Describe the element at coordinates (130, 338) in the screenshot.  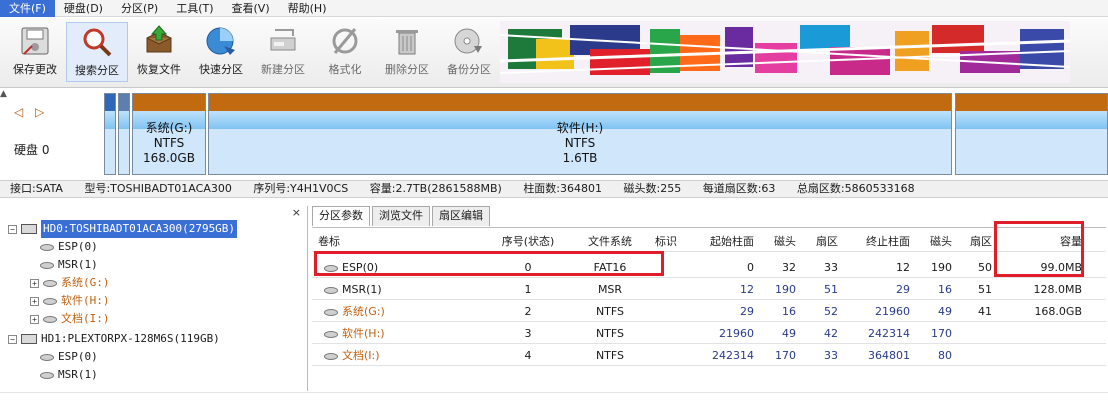
I see `tree-item-label: HD1:PLEXTORPX-128M6S(119GB)` at that location.